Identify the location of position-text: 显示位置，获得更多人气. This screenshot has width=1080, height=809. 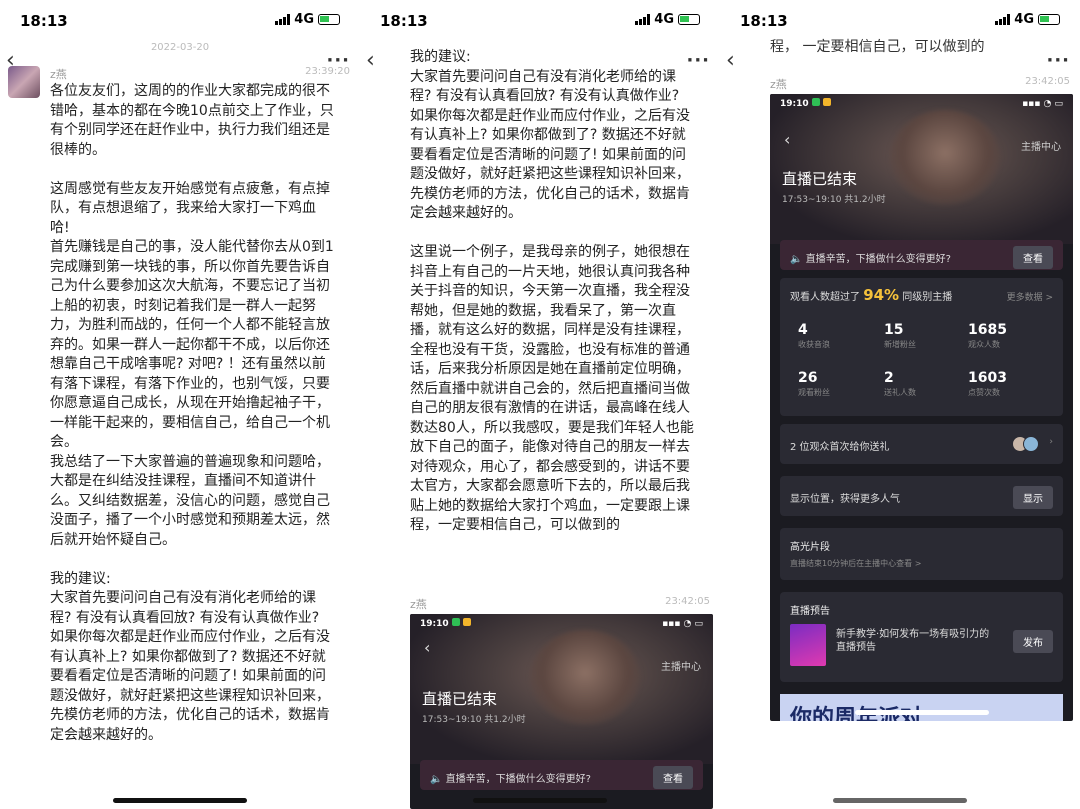
(845, 499).